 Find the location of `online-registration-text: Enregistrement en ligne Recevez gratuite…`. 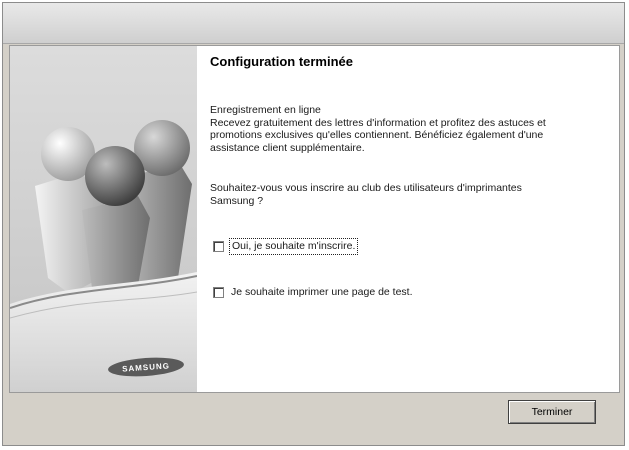

online-registration-text: Enregistrement en ligne Recevez gratuite… is located at coordinates (407, 129).